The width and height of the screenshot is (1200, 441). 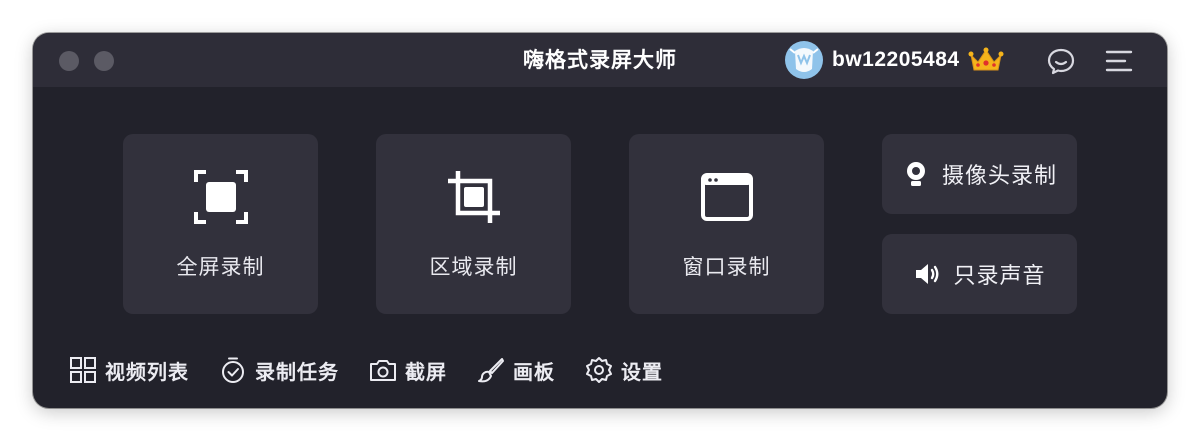 I want to click on brush-icon, so click(x=491, y=370).